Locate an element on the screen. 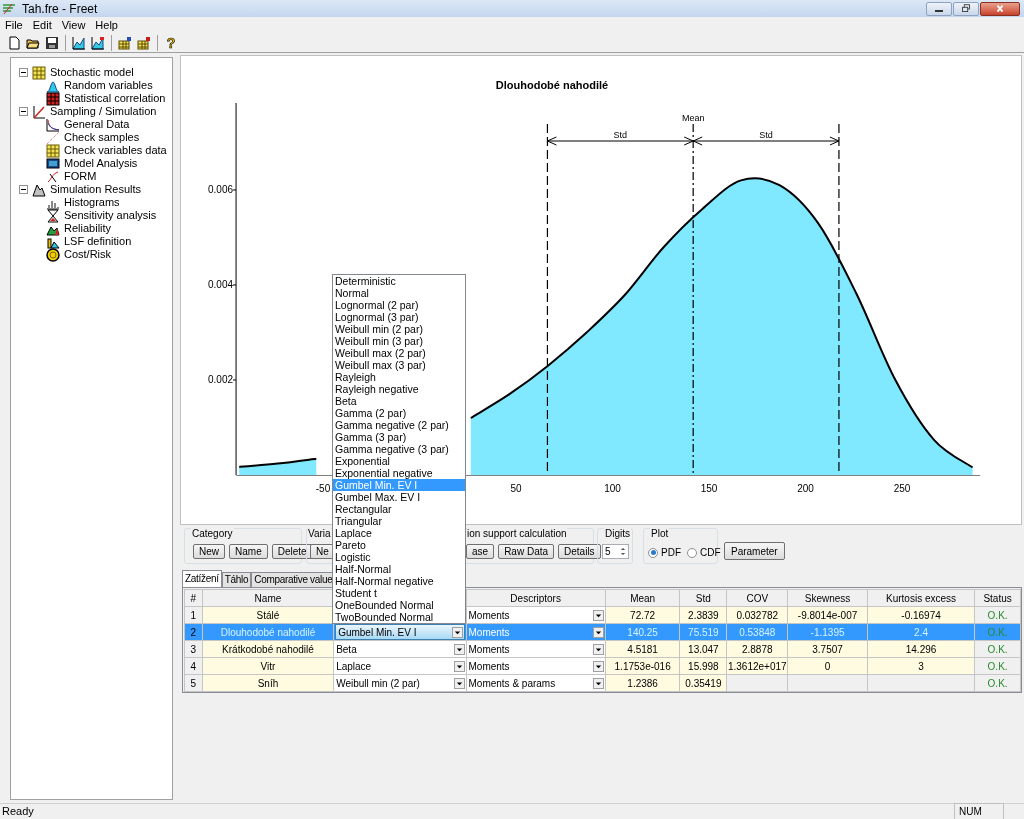 This screenshot has height=819, width=1024. dropdown-option: Triangular is located at coordinates (399, 521).